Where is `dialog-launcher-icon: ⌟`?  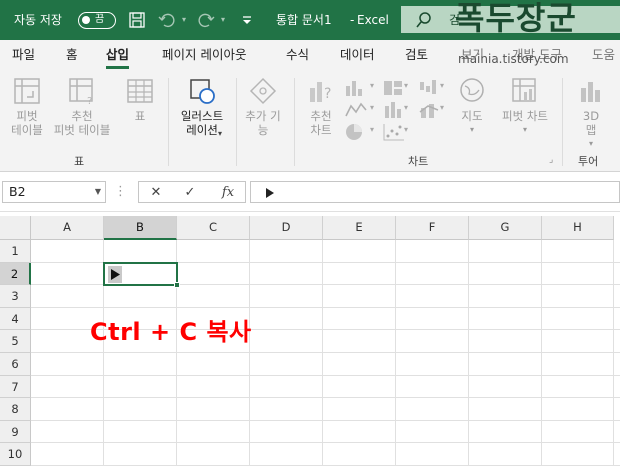
dialog-launcher-icon: ⌟ is located at coordinates (551, 160).